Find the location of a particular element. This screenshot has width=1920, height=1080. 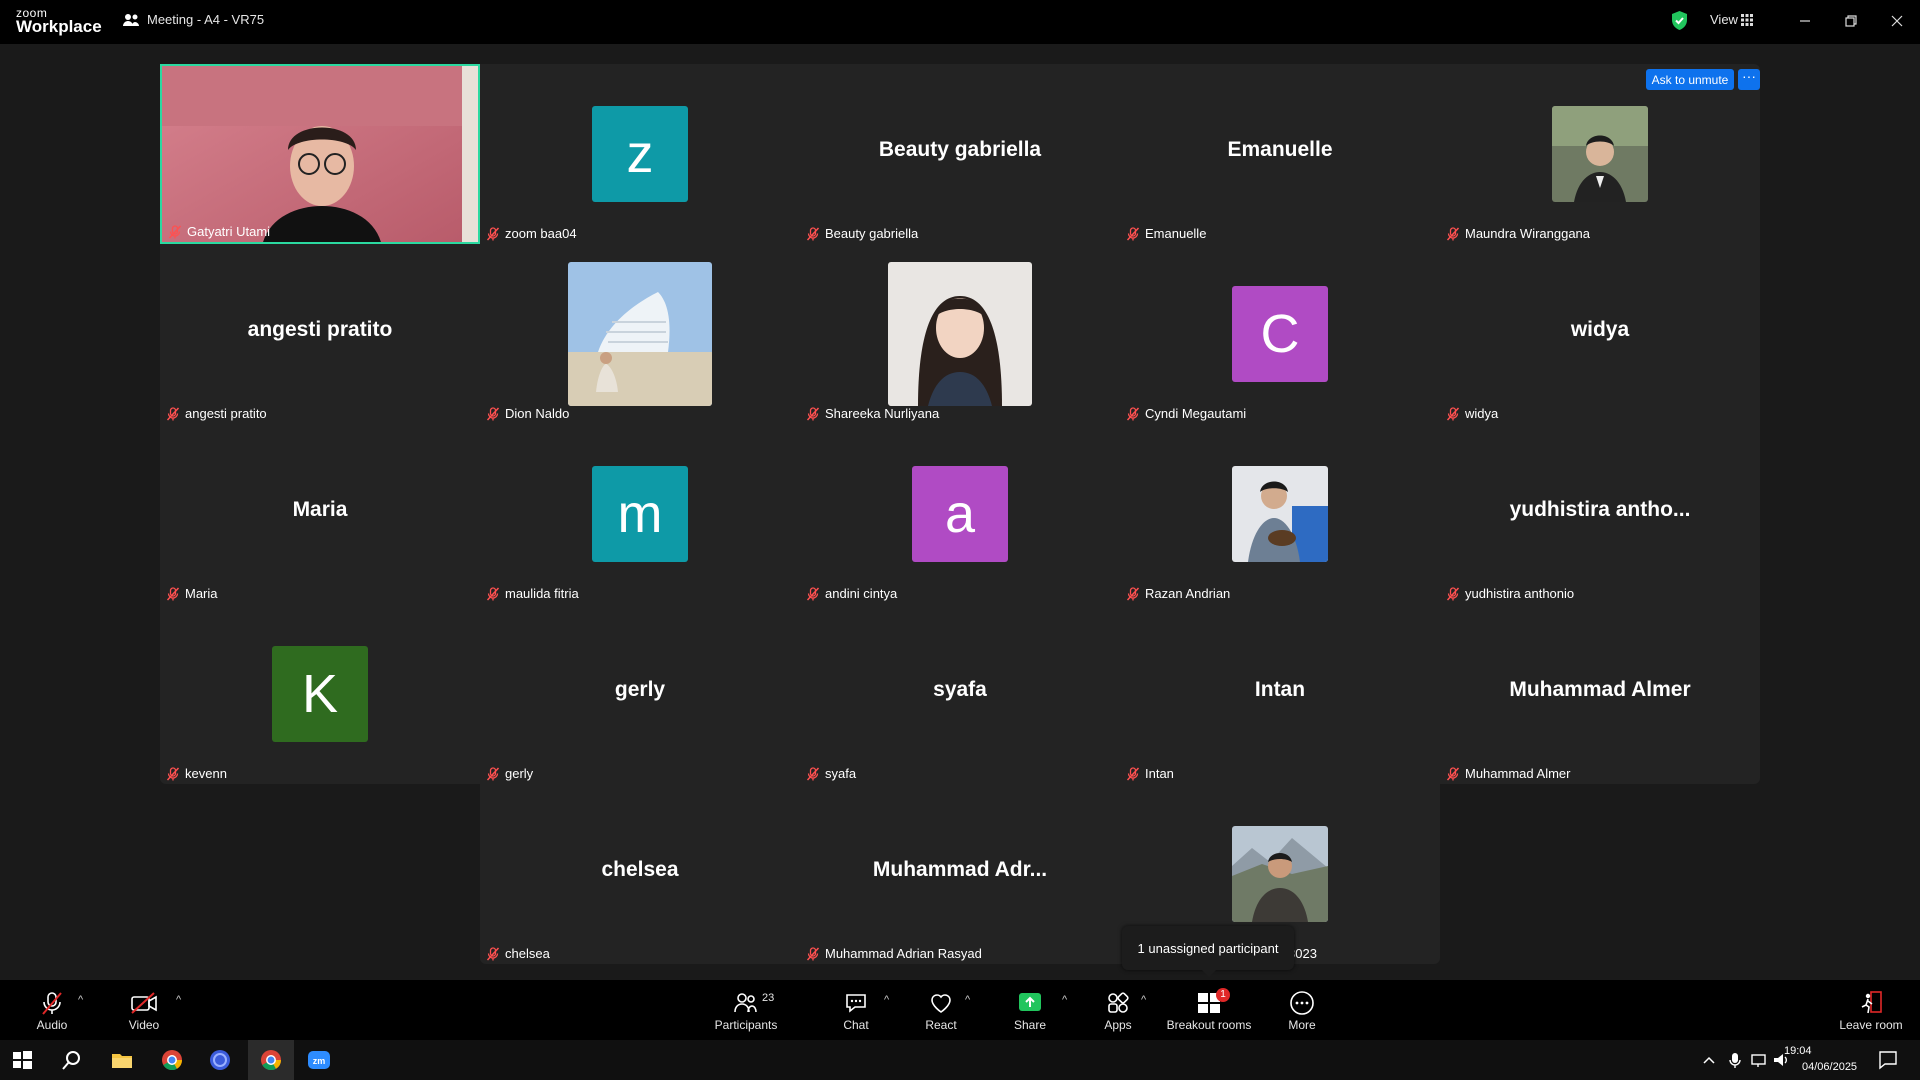

meeting-title: Meeting - A4 - VR75 is located at coordinates (206, 19).